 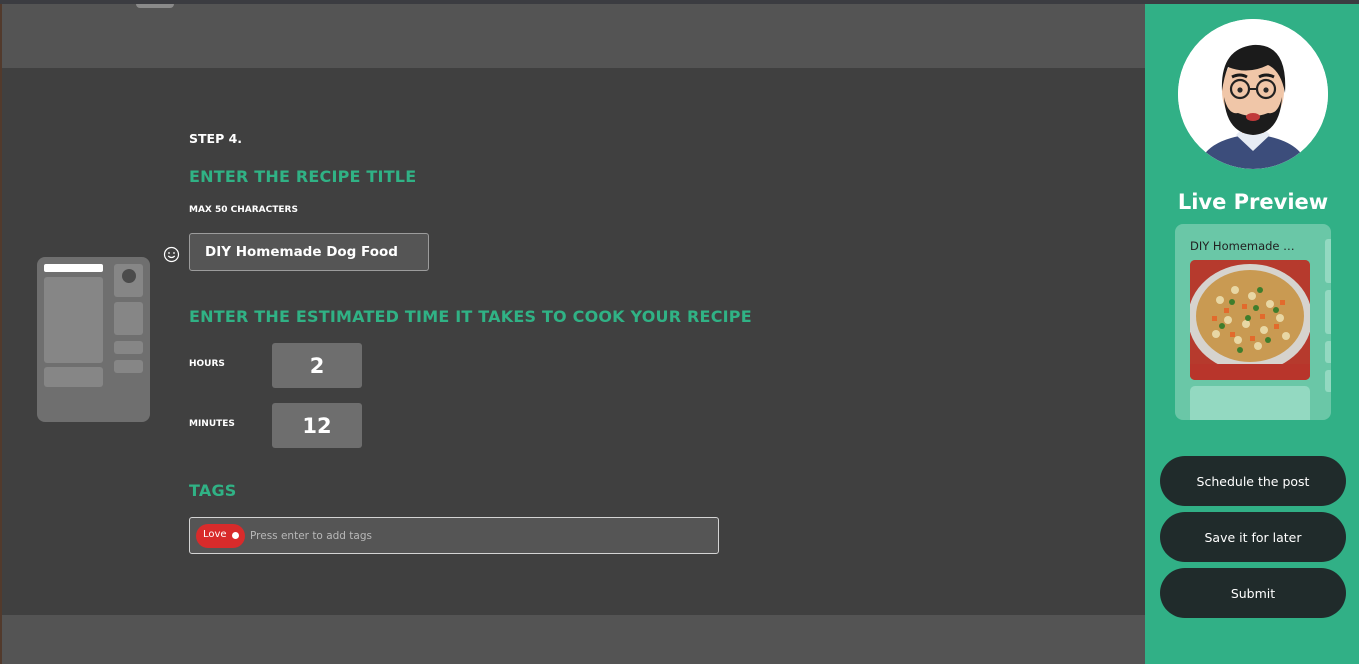 What do you see at coordinates (1253, 537) in the screenshot?
I see `save-for-later-button: Save it for later` at bounding box center [1253, 537].